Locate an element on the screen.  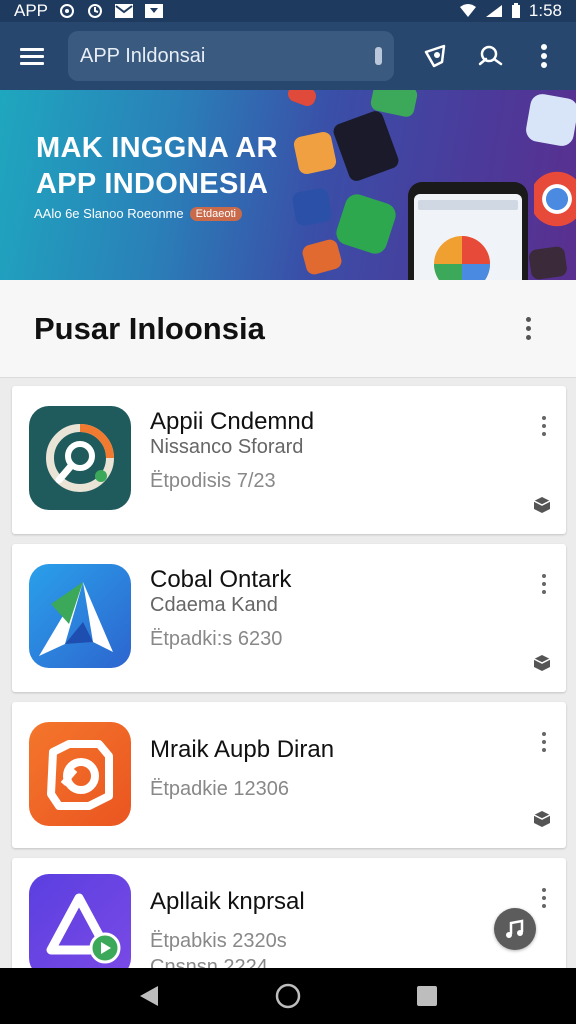
home-icon is located at coordinates (288, 996).